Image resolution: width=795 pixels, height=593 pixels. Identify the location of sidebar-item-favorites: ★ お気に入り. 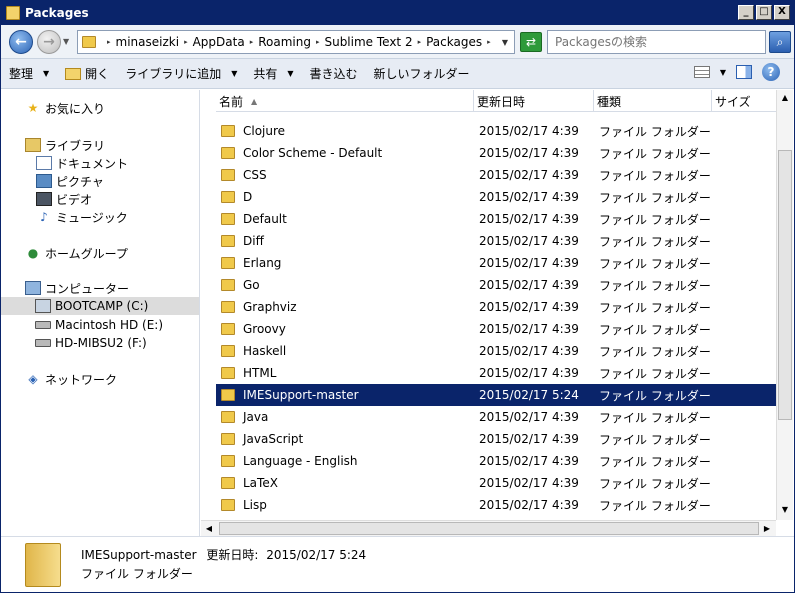
(65, 108).